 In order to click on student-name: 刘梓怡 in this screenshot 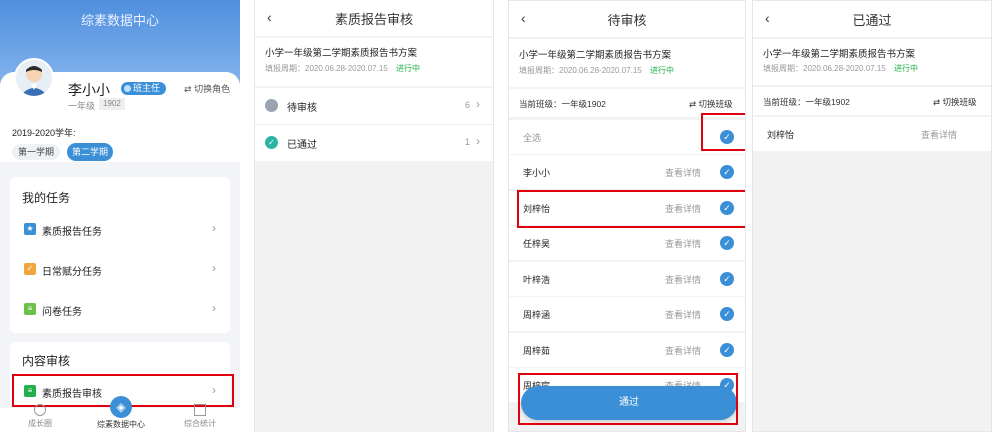, I will do `click(781, 135)`.